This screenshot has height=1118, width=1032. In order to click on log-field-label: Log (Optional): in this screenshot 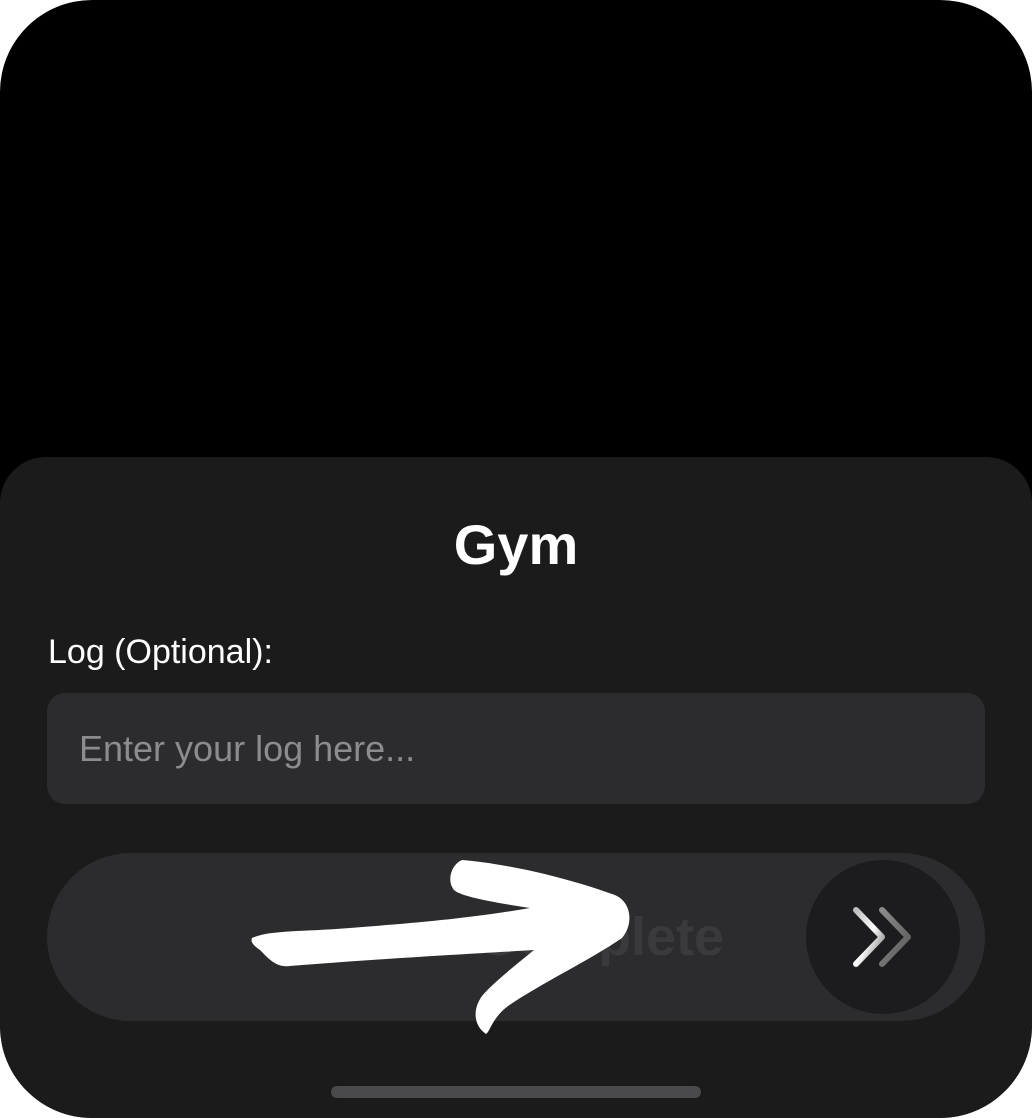, I will do `click(160, 652)`.